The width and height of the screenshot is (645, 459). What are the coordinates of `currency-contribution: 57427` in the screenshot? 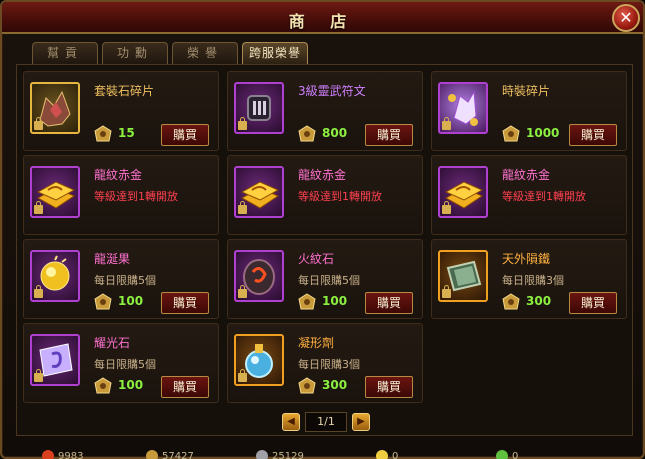 It's located at (170, 454).